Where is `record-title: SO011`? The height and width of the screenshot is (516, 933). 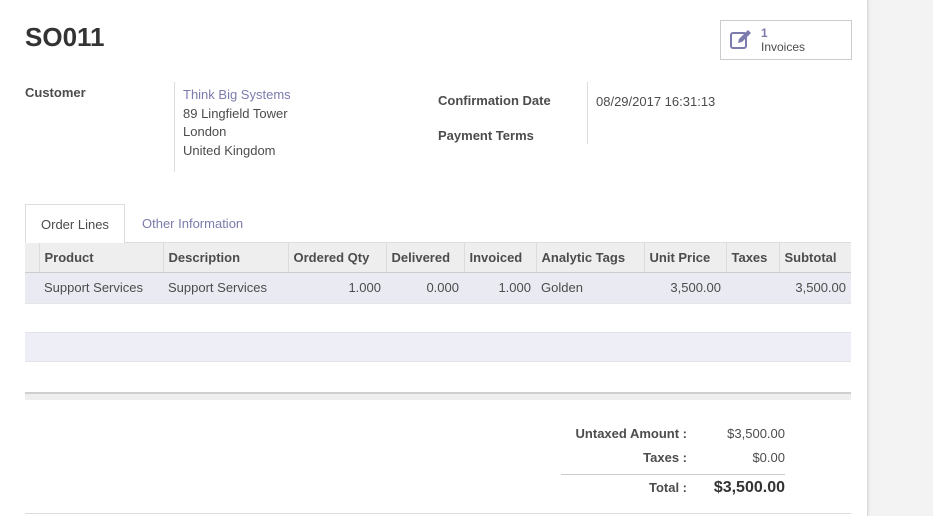
record-title: SO011 is located at coordinates (65, 37).